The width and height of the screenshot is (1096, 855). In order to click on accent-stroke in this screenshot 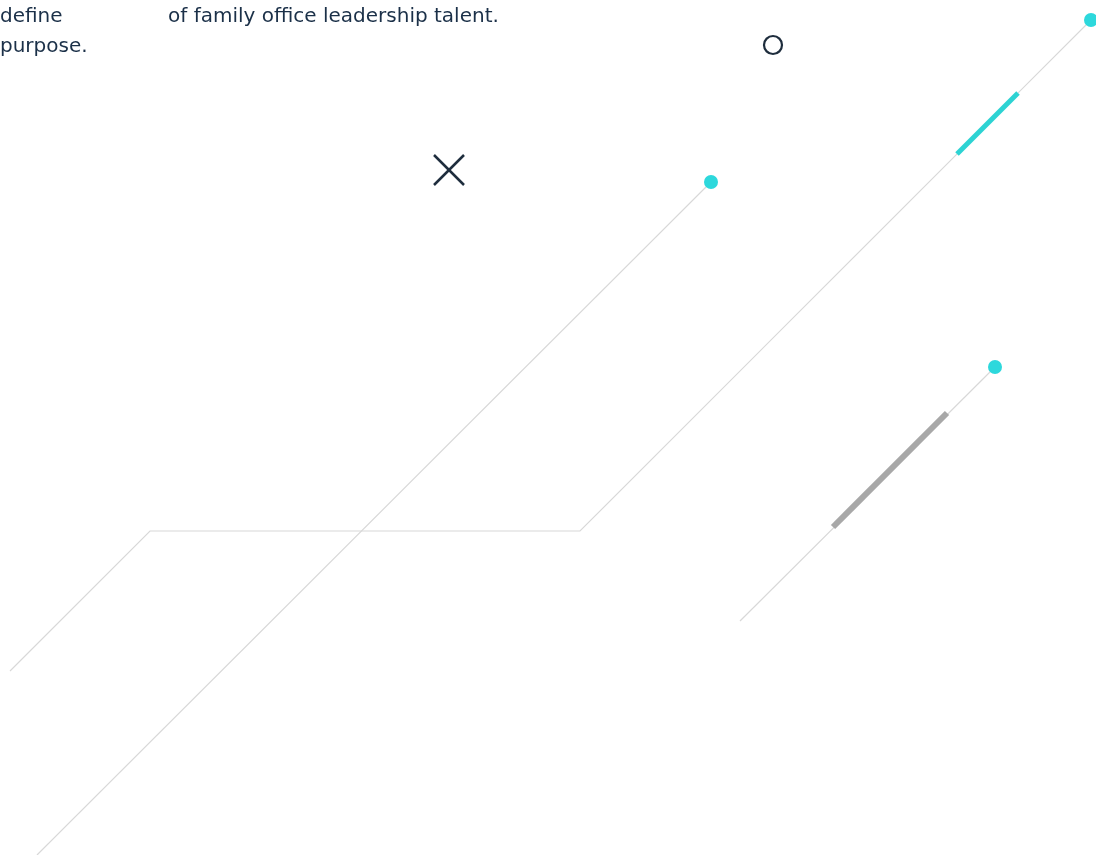, I will do `click(987, 123)`.